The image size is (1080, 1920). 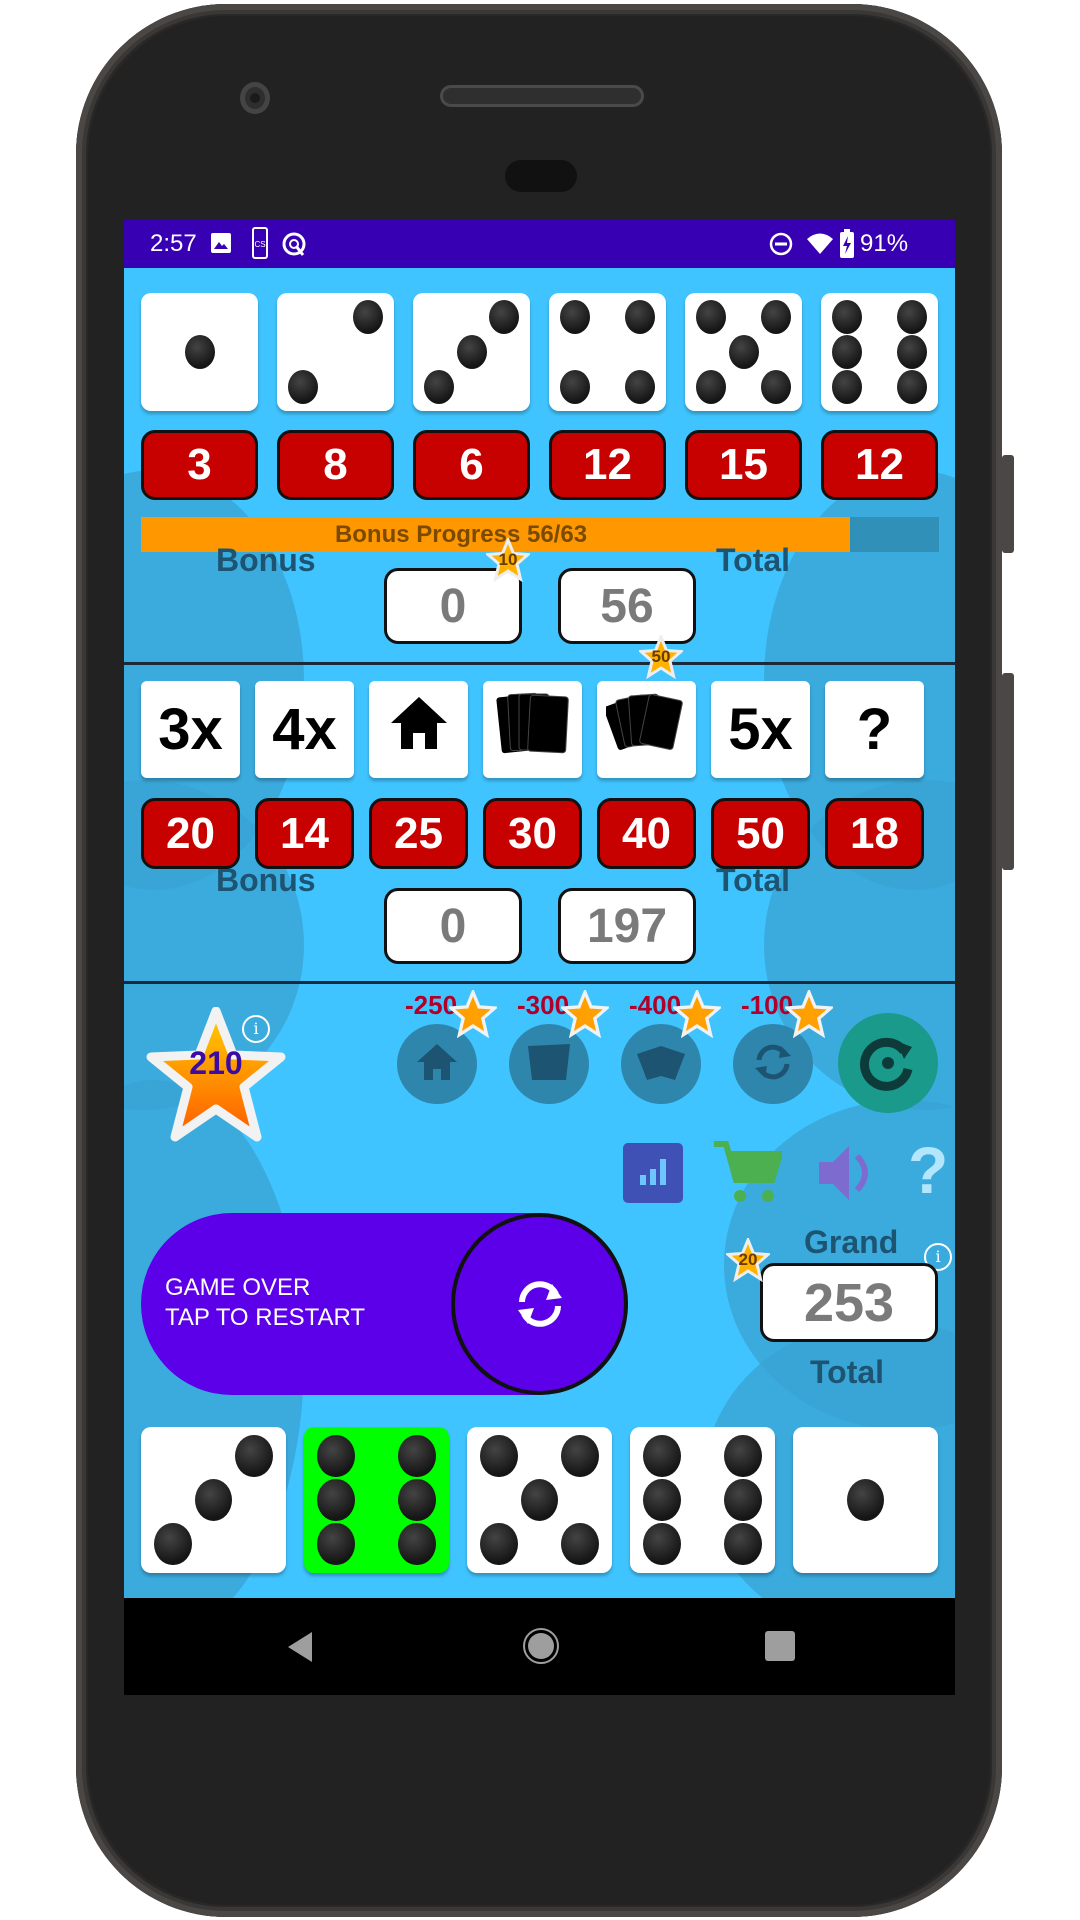 I want to click on upper-score-4: 12, so click(x=607, y=465).